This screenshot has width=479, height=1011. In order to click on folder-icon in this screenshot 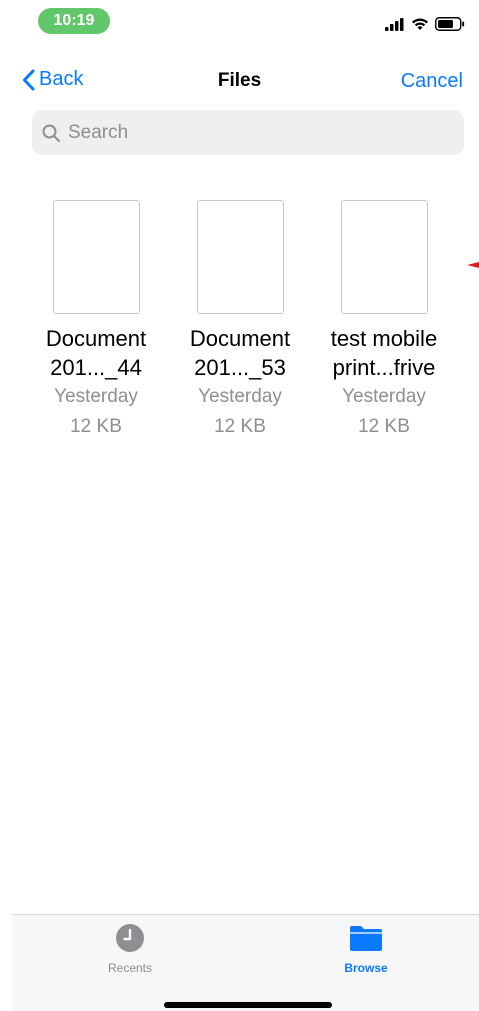, I will do `click(366, 938)`.